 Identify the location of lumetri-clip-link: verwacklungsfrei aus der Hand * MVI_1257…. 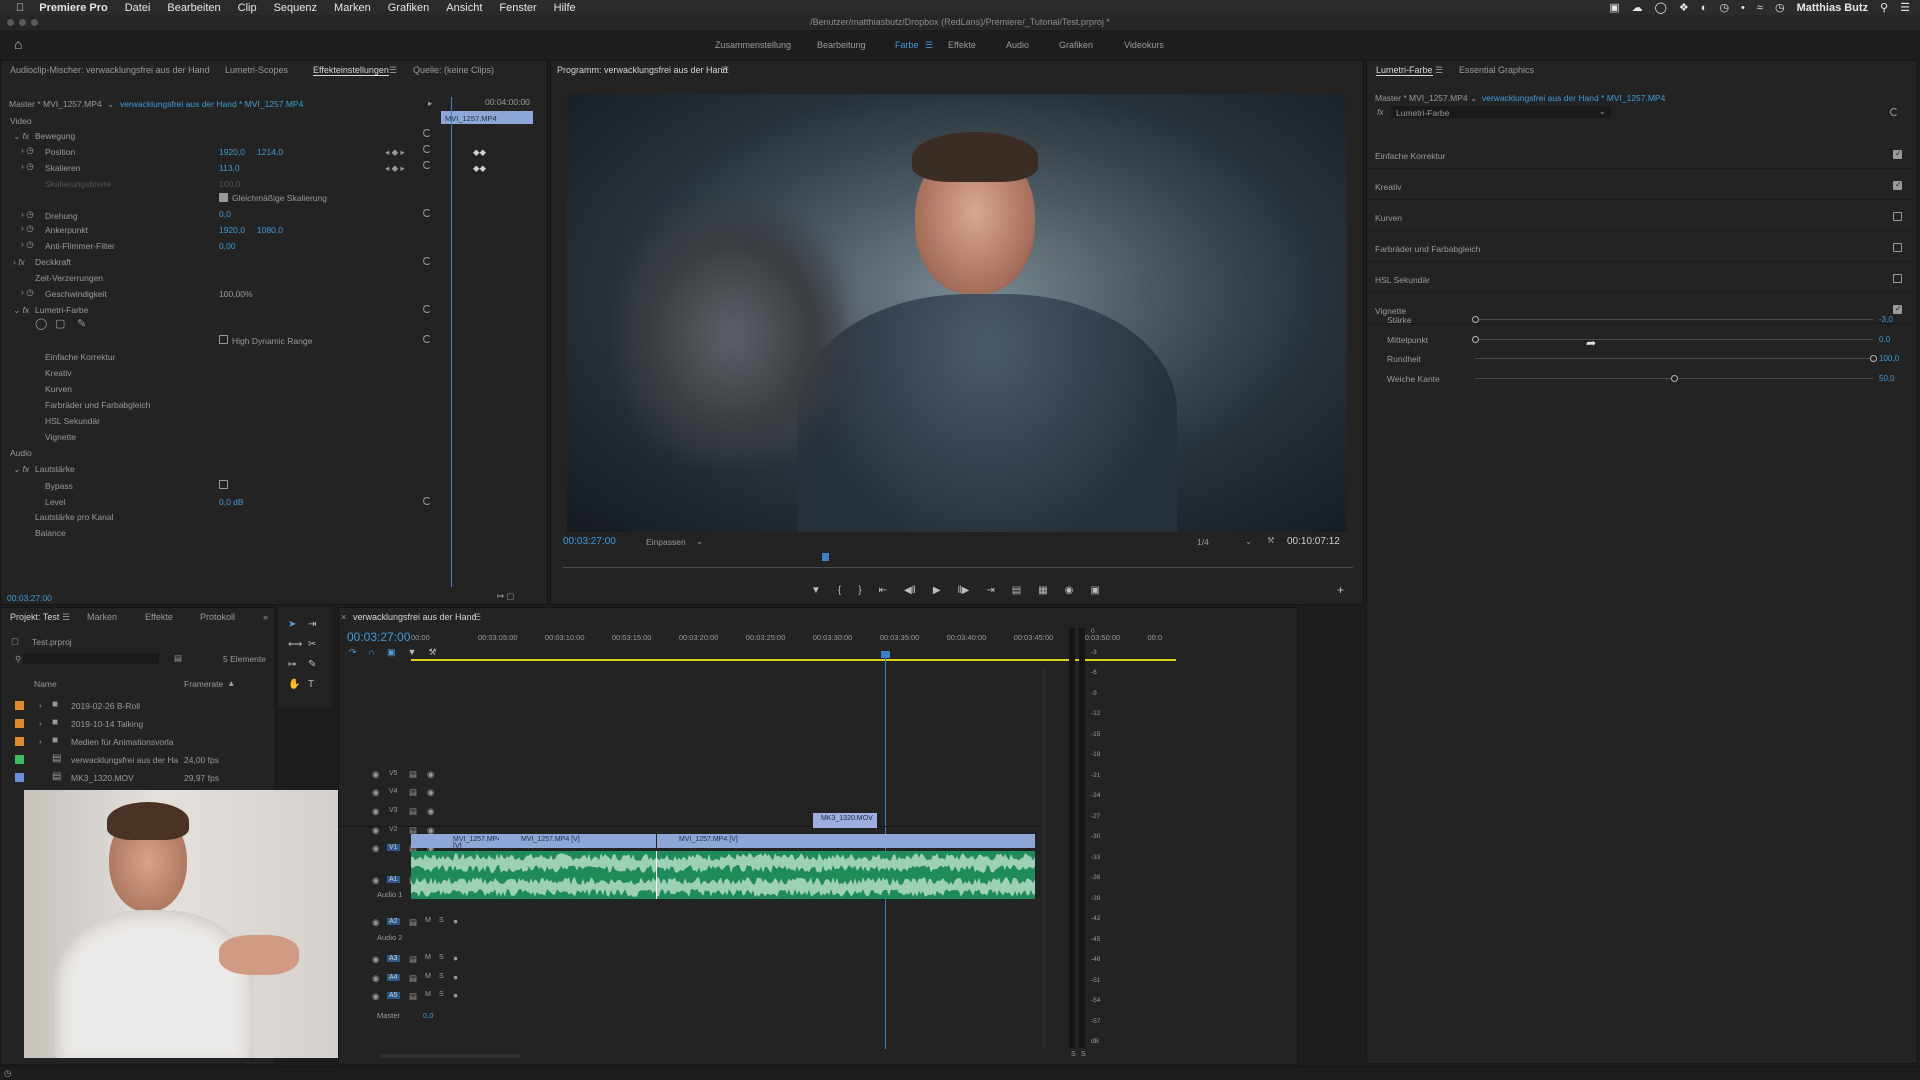
(1573, 98).